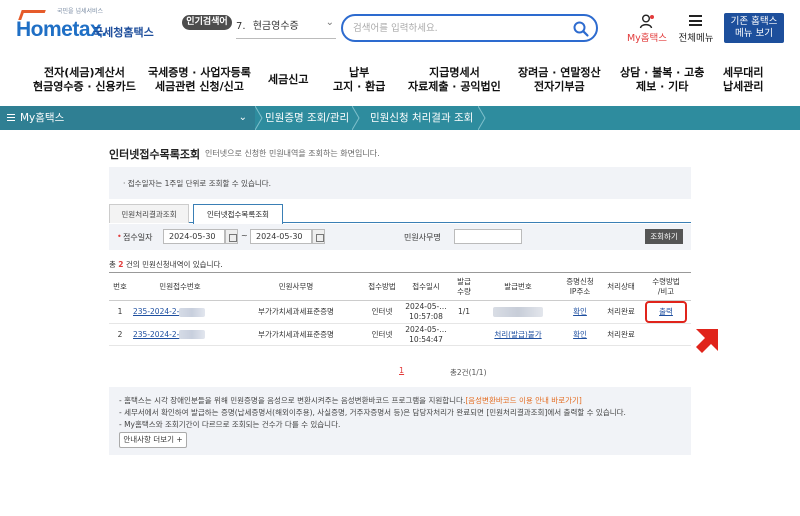 This screenshot has height=516, width=800. I want to click on legacy-menu-line1: 기존 홈택스, so click(754, 21).